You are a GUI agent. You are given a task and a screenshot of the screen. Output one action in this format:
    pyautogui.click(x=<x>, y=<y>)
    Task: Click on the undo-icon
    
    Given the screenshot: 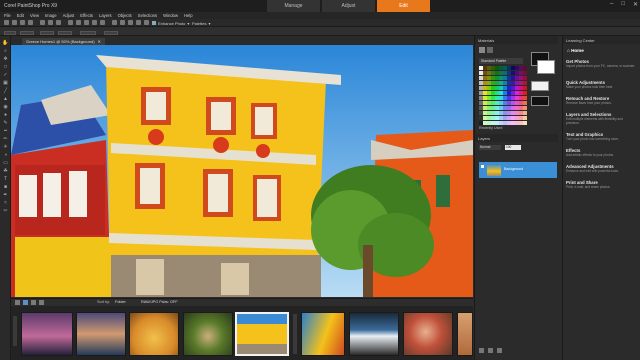 What is the action you would take?
    pyautogui.click(x=50, y=22)
    